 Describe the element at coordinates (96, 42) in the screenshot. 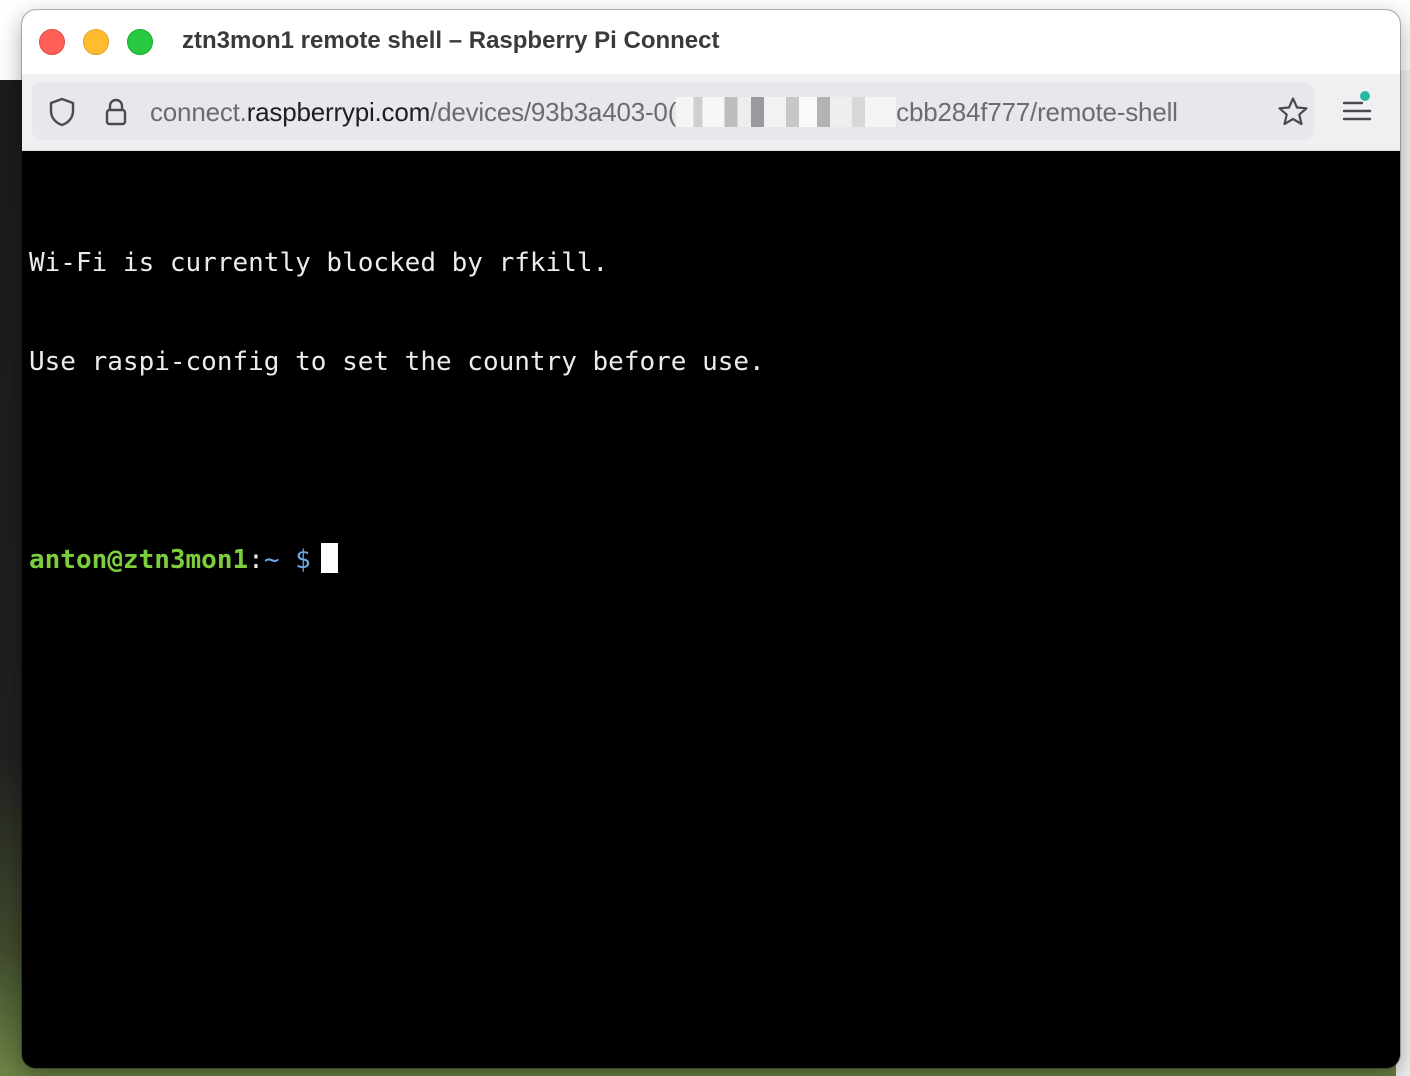

I see `minimize-window-button` at that location.